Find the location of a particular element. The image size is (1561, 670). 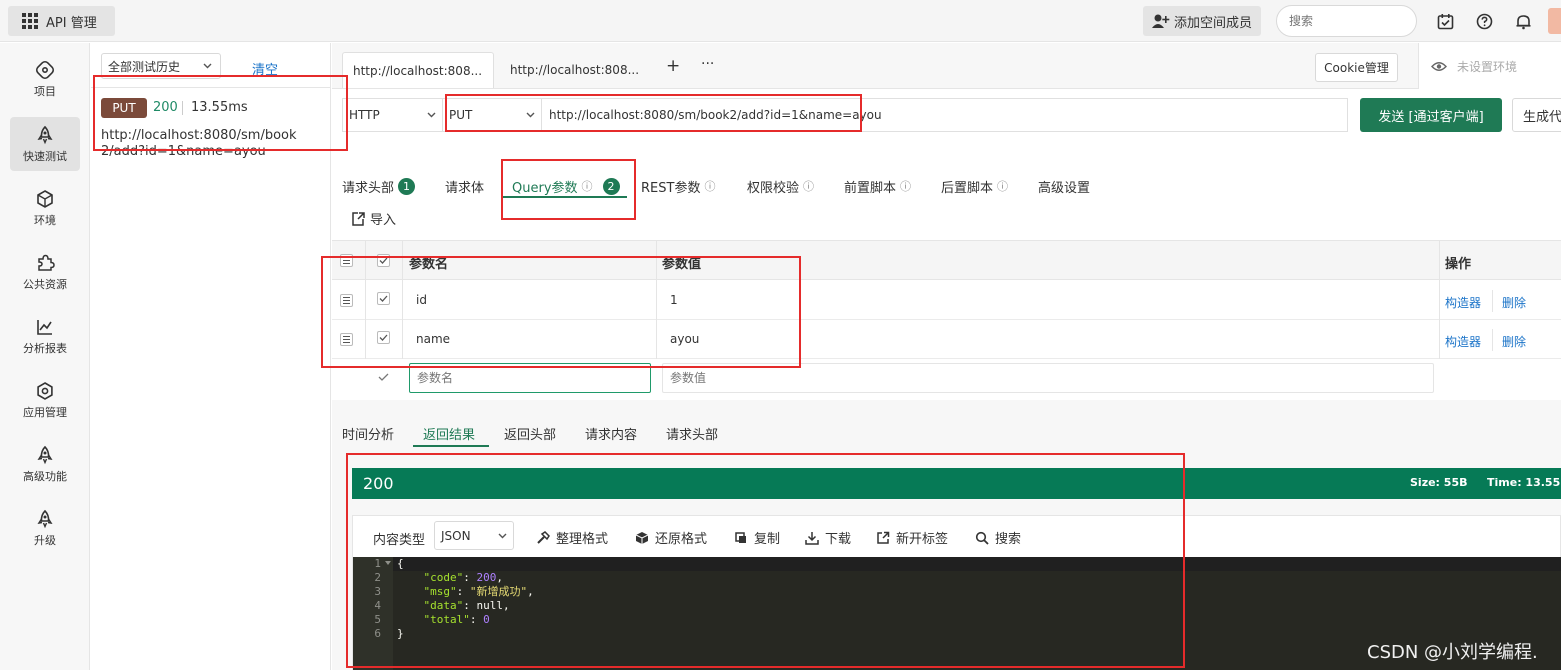

help-icon is located at coordinates (1484, 21).